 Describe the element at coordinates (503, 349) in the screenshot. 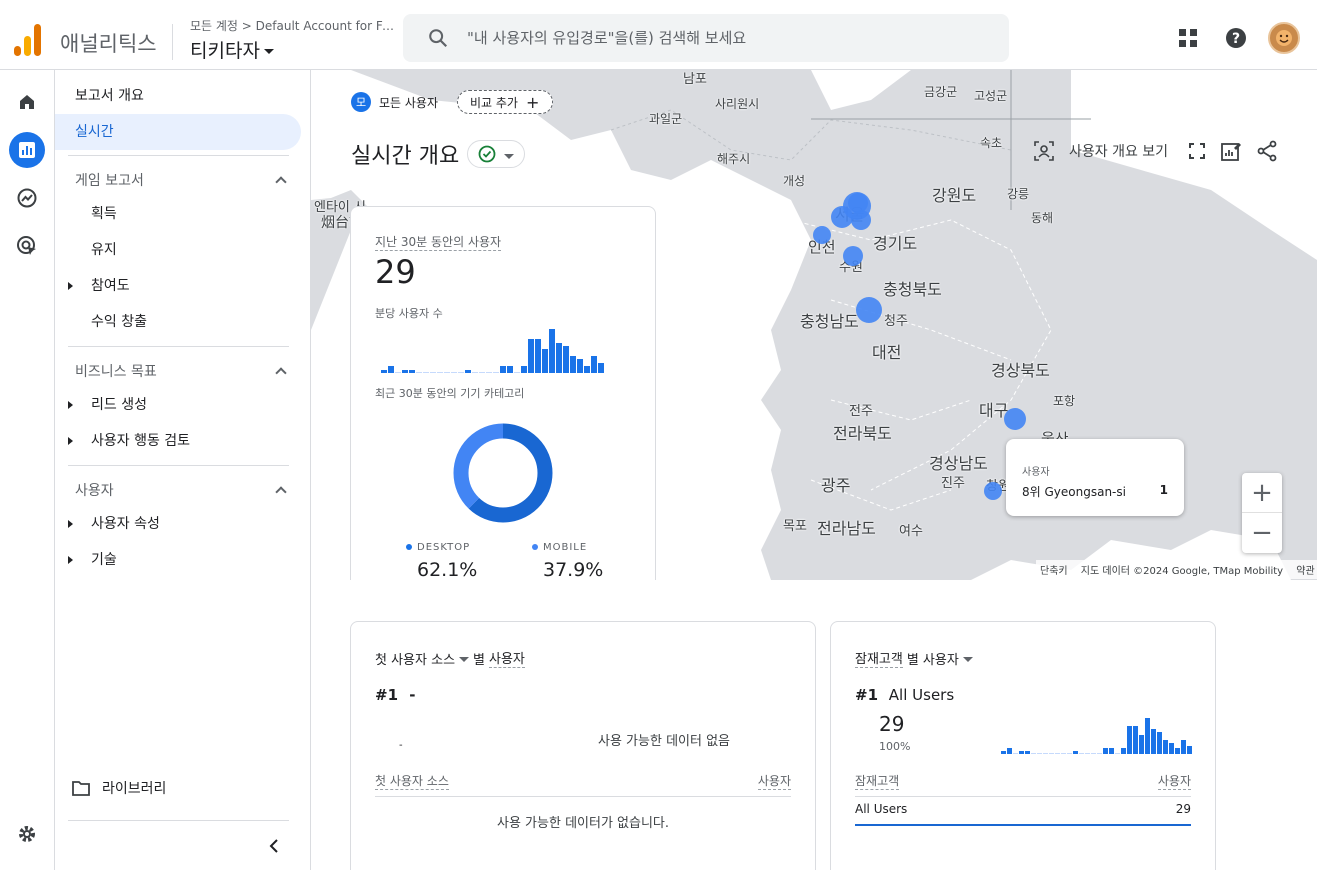

I see `users-per-minute-chart` at that location.